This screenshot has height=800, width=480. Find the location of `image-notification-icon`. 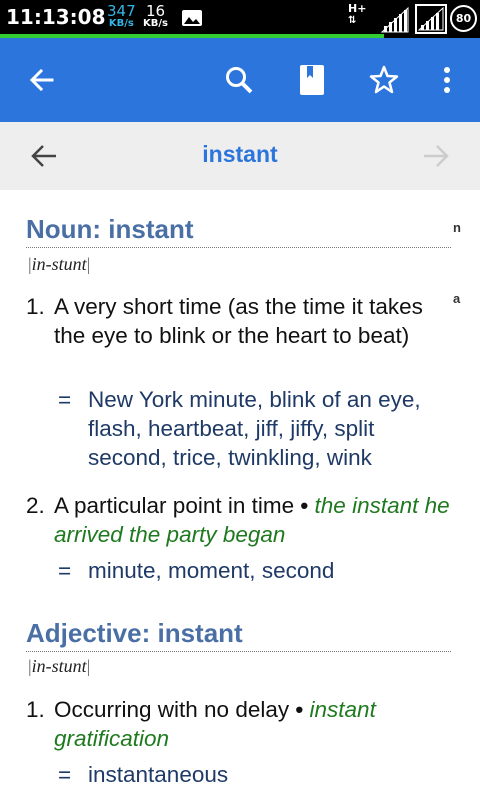

image-notification-icon is located at coordinates (192, 18).